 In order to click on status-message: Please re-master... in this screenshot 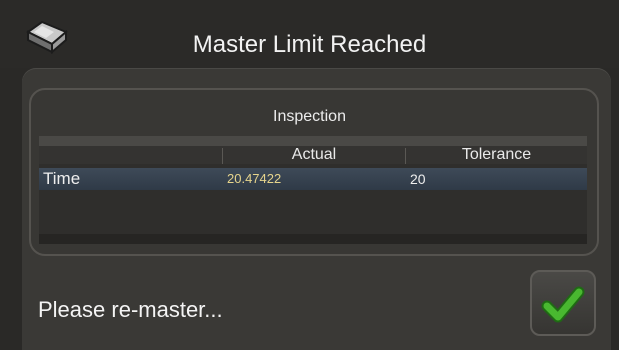, I will do `click(130, 309)`.